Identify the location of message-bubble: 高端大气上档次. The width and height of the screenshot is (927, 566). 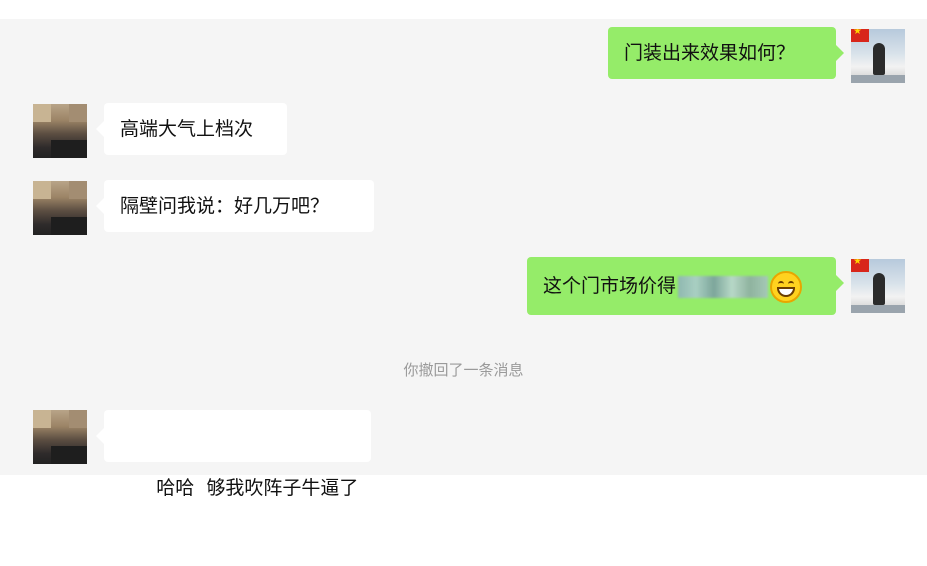
(191, 129).